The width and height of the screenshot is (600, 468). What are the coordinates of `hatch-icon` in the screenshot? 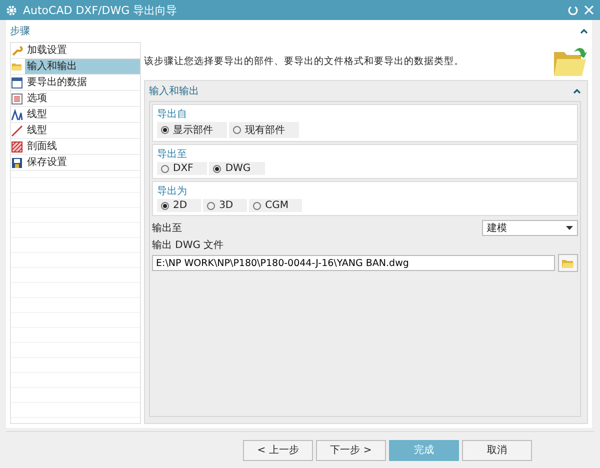 It's located at (17, 146).